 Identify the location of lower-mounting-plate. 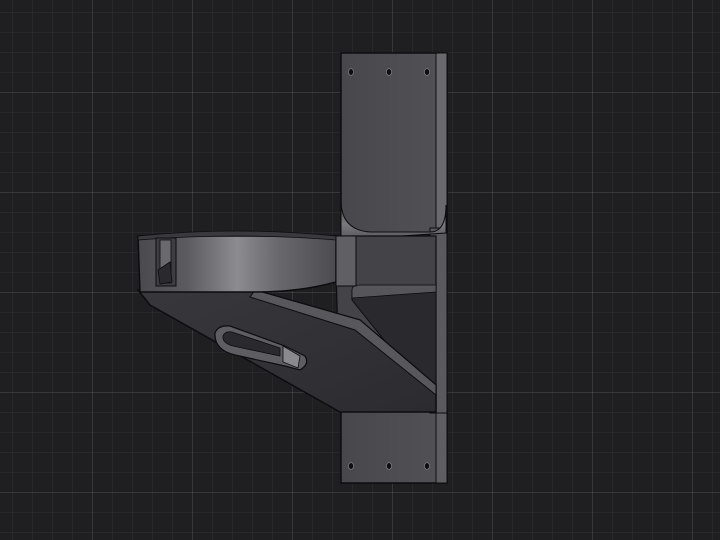
(394, 445).